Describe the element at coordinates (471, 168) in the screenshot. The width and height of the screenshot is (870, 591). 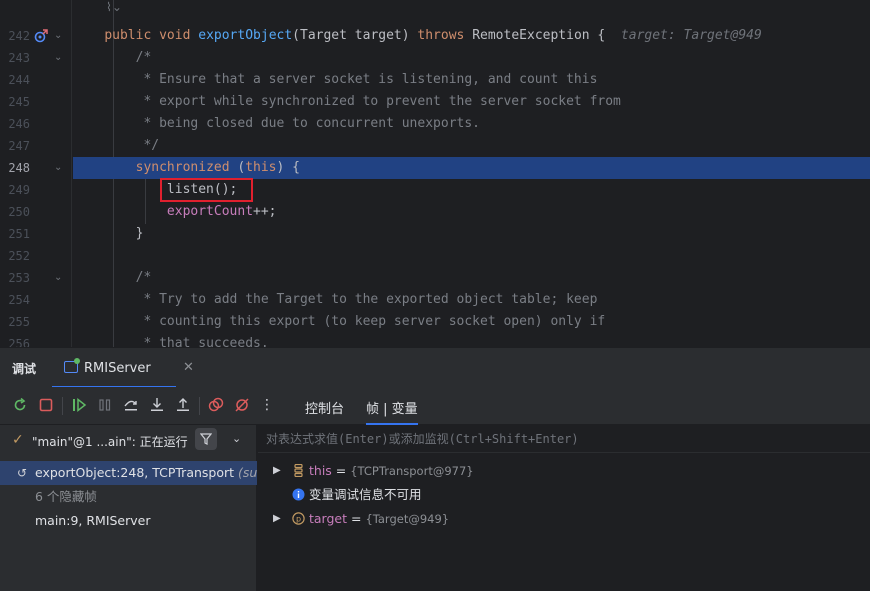
I see `code-line-248-execution-point: synchronized (this) {` at that location.